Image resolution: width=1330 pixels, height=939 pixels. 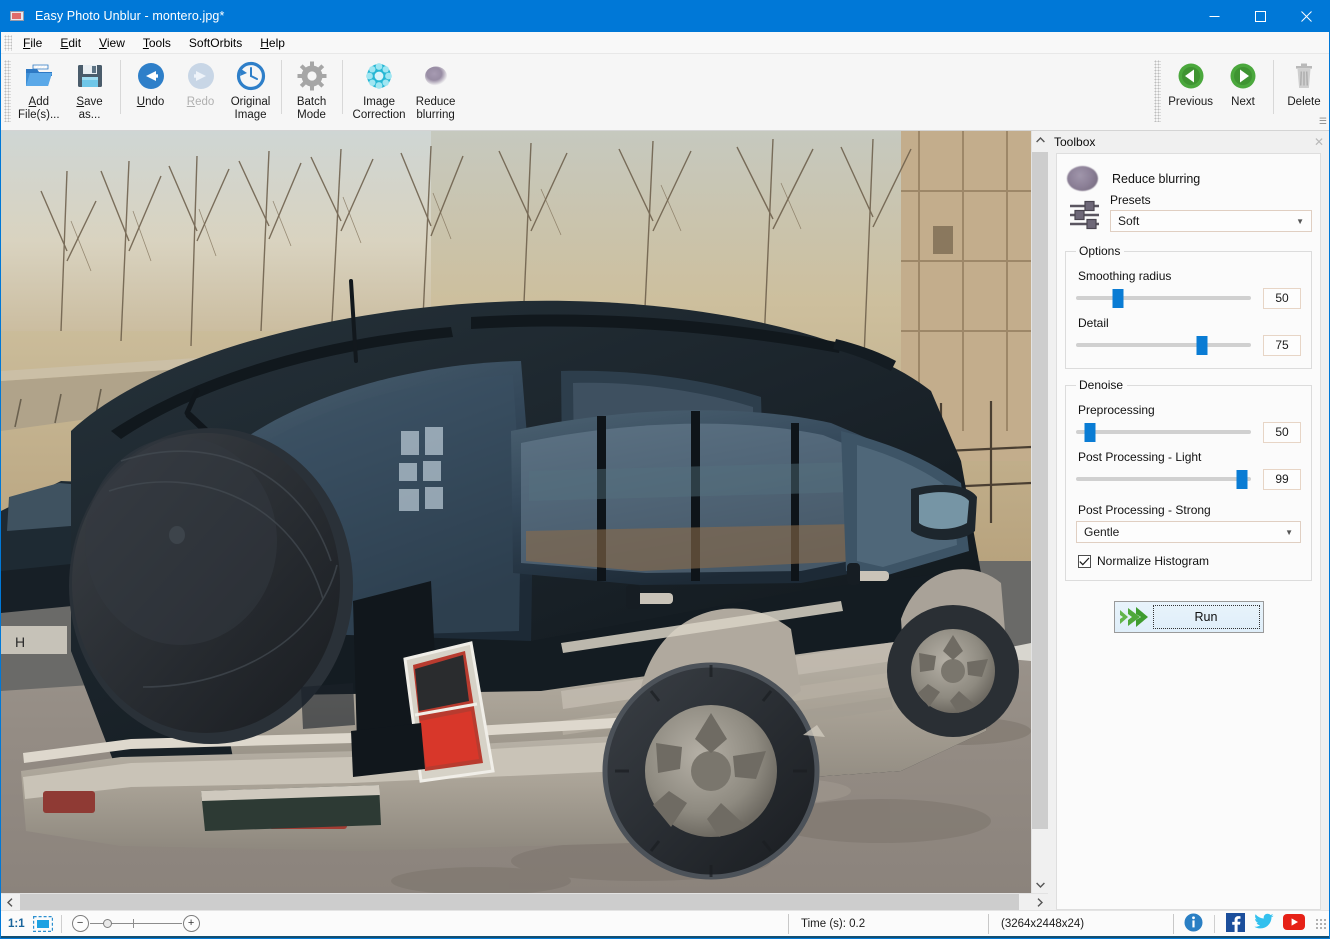 What do you see at coordinates (665, 16) in the screenshot?
I see `title-bar: Easy Photo Unblur - montero.jpg*` at bounding box center [665, 16].